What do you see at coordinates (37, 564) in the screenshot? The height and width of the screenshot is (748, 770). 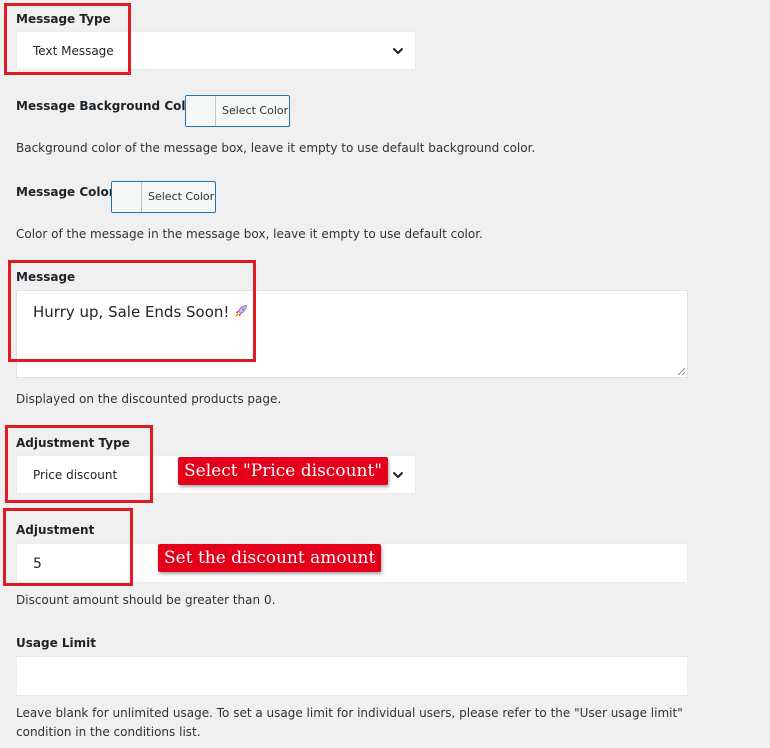 I see `adjustment-value: 5` at bounding box center [37, 564].